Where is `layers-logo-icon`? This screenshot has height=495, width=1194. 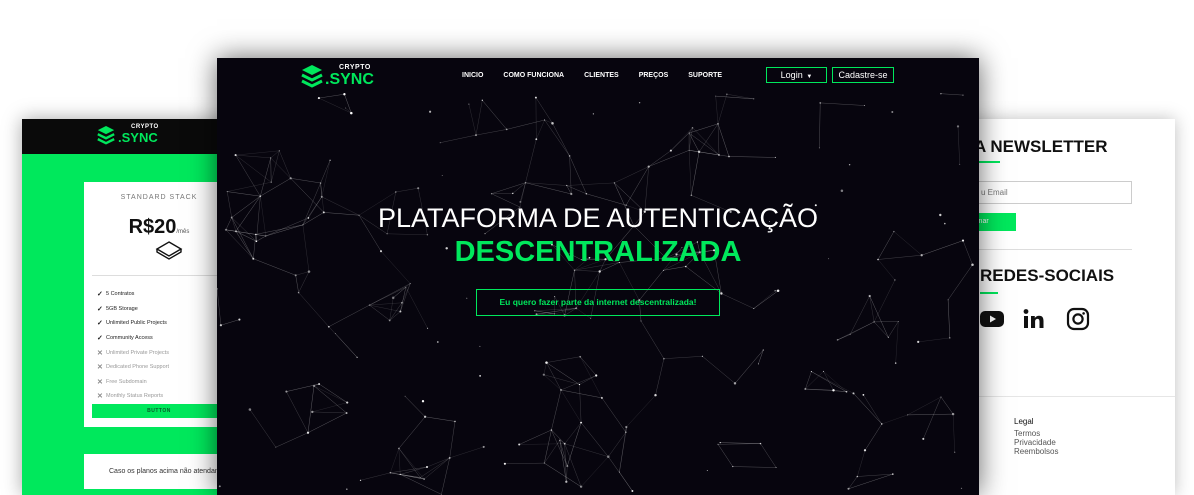 layers-logo-icon is located at coordinates (106, 135).